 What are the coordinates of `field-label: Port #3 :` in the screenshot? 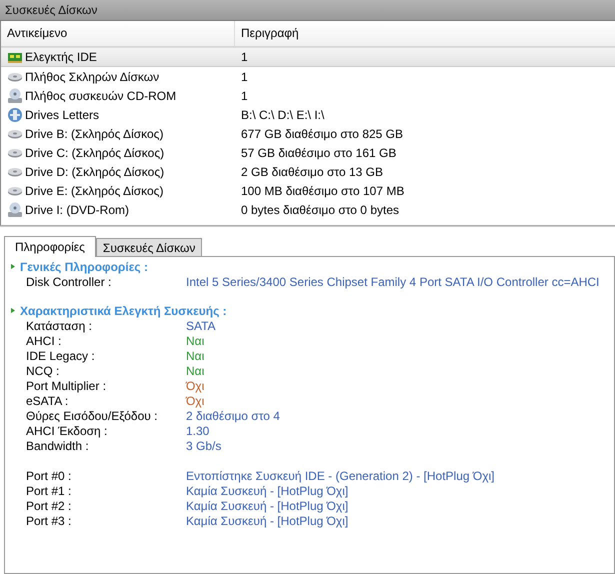 It's located at (49, 521).